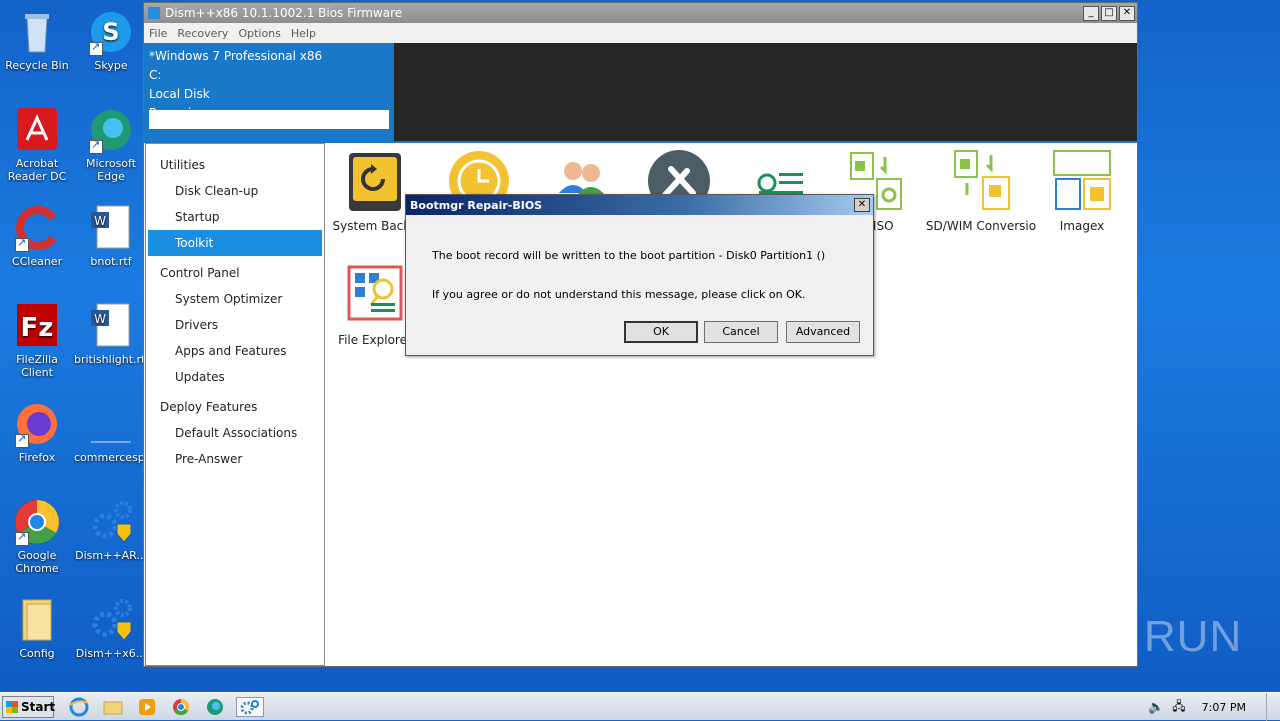 The height and width of the screenshot is (721, 1280). What do you see at coordinates (202, 33) in the screenshot?
I see `menu-recovery: Recovery` at bounding box center [202, 33].